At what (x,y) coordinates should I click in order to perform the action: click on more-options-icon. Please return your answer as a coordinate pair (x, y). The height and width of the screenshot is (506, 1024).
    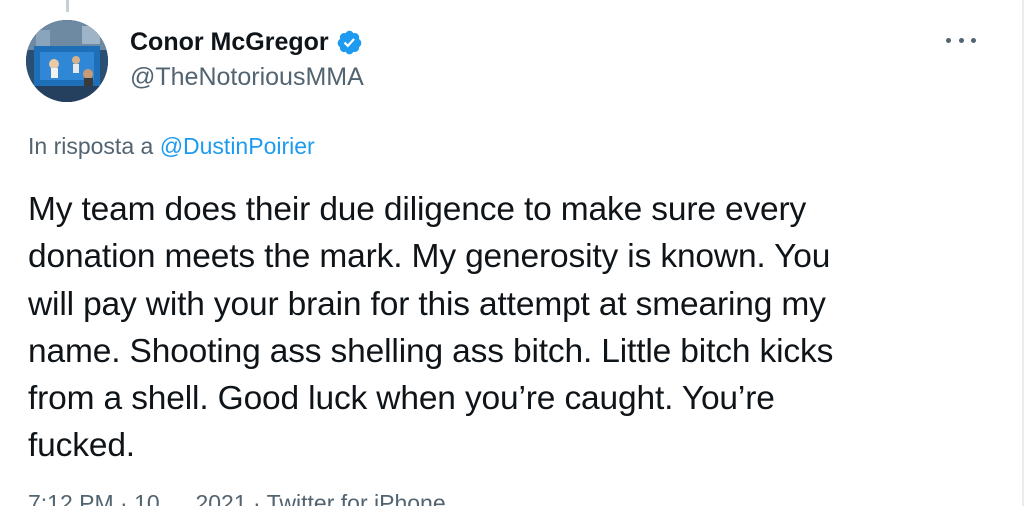
    Looking at the image, I should click on (961, 40).